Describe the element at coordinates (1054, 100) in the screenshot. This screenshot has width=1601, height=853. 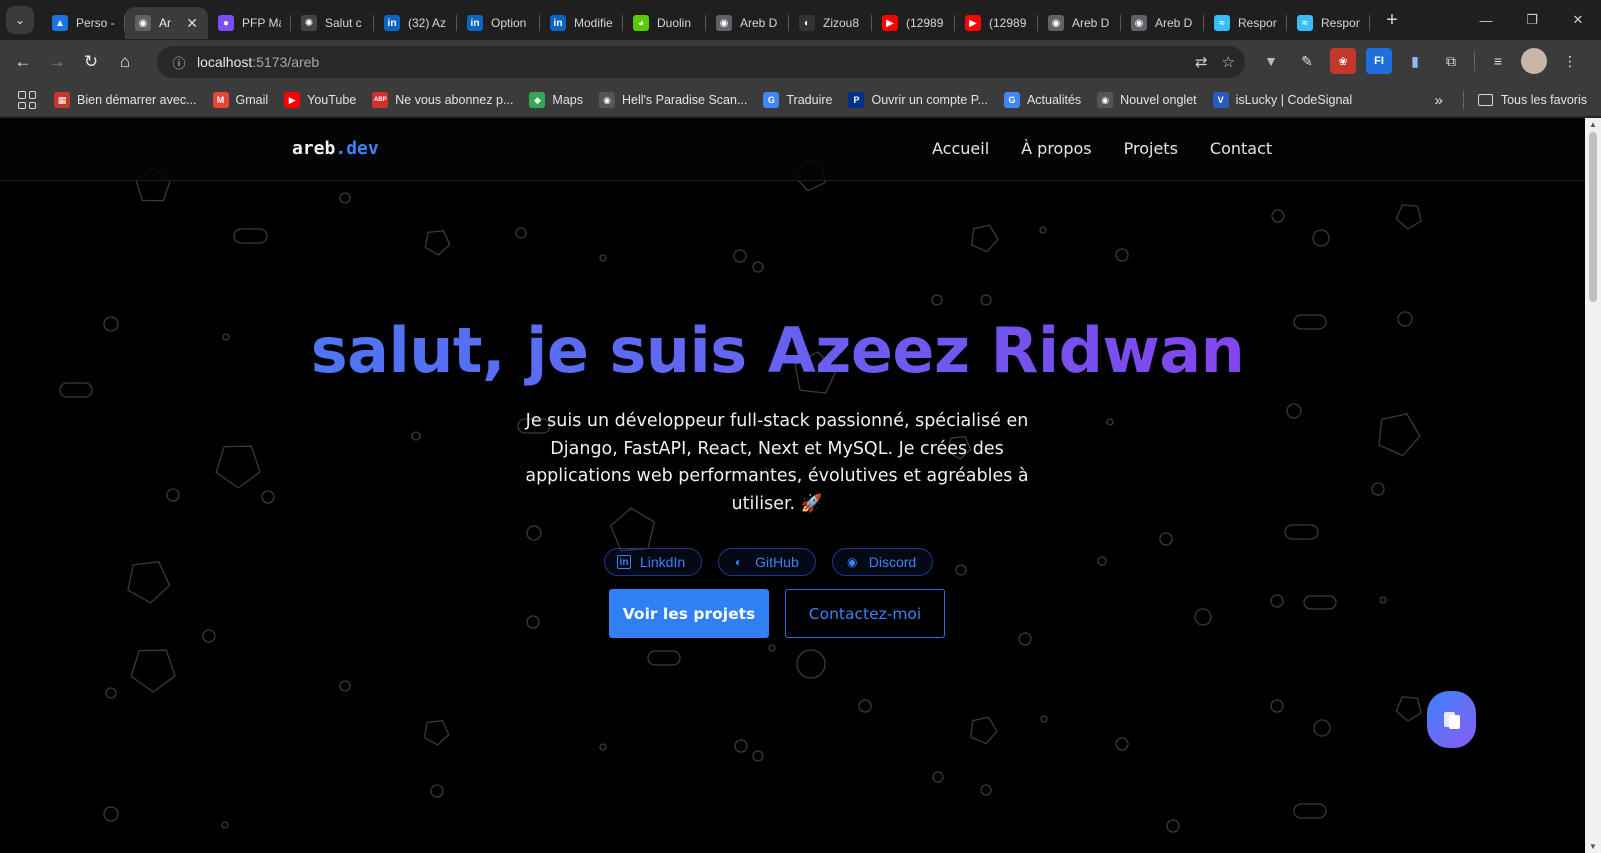
I see `bookmark-label: Actualités` at that location.